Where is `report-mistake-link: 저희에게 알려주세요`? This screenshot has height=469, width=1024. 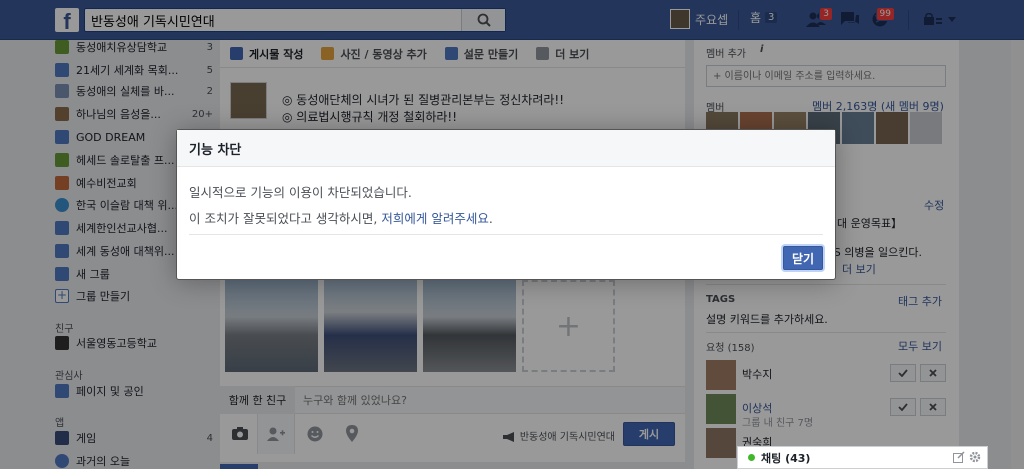 report-mistake-link: 저희에게 알려주세요 is located at coordinates (434, 218).